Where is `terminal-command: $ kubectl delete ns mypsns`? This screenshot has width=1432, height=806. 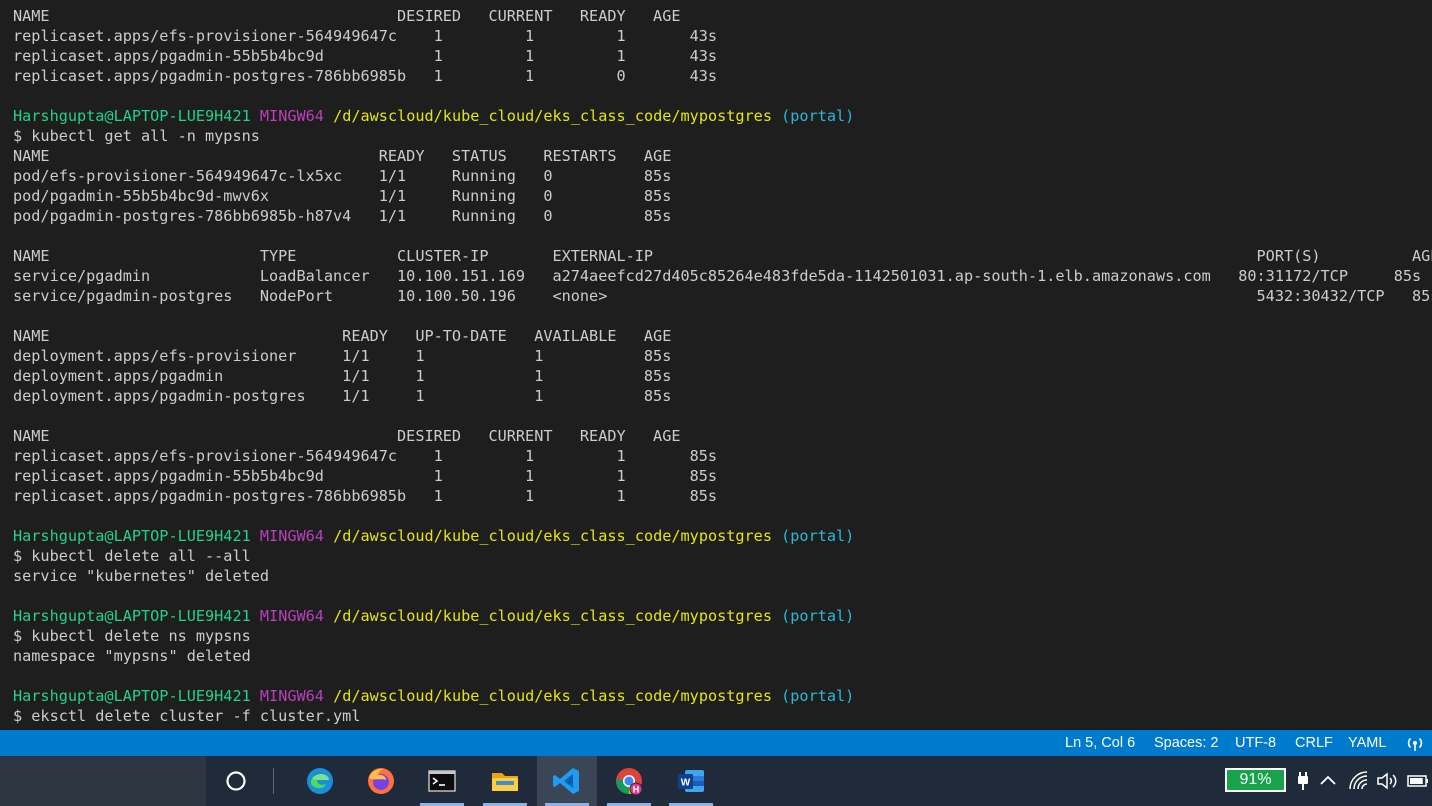 terminal-command: $ kubectl delete ns mypsns is located at coordinates (132, 636).